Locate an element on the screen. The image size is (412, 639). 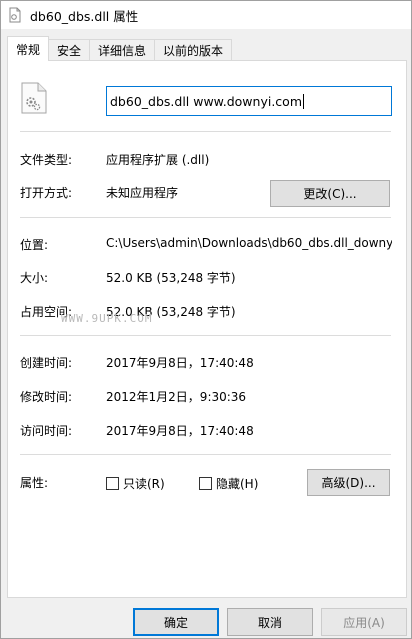
created-value: 2017年9月8日，17:40:48 is located at coordinates (180, 363).